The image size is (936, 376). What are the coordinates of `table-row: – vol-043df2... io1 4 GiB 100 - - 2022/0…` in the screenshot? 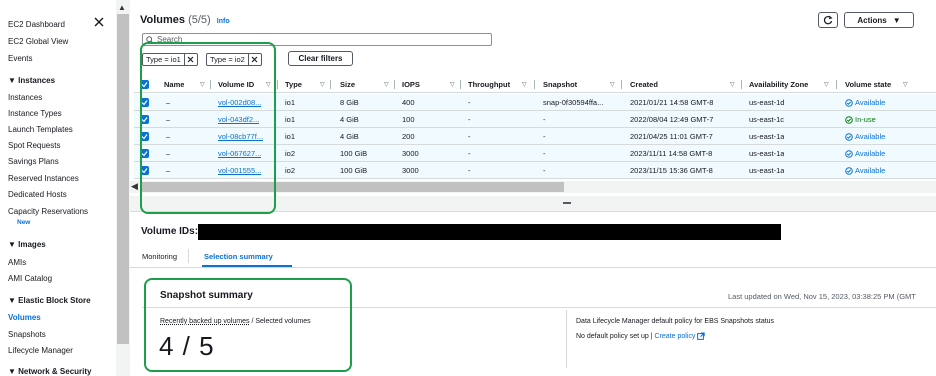 It's located at (535, 119).